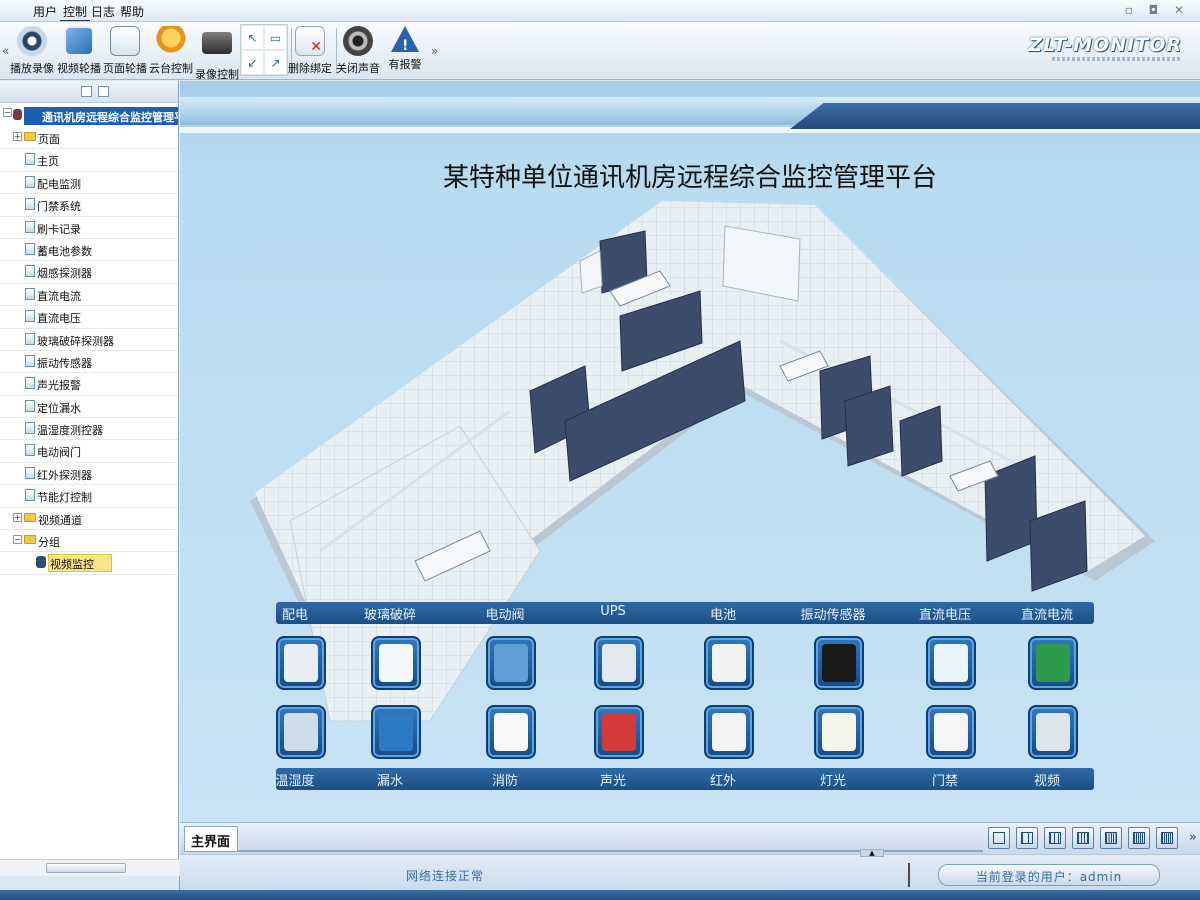 This screenshot has height=900, width=1200. I want to click on recording-control-button: 录像控制, so click(217, 52).